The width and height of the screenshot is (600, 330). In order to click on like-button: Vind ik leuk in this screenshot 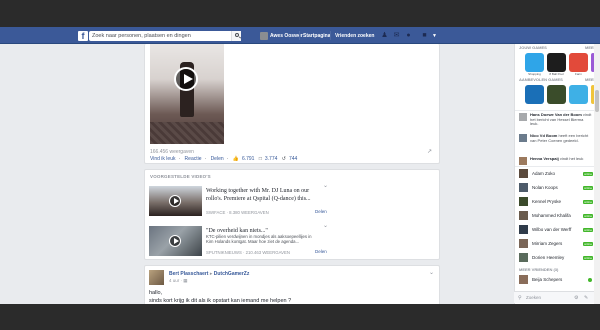, I will do `click(162, 159)`.